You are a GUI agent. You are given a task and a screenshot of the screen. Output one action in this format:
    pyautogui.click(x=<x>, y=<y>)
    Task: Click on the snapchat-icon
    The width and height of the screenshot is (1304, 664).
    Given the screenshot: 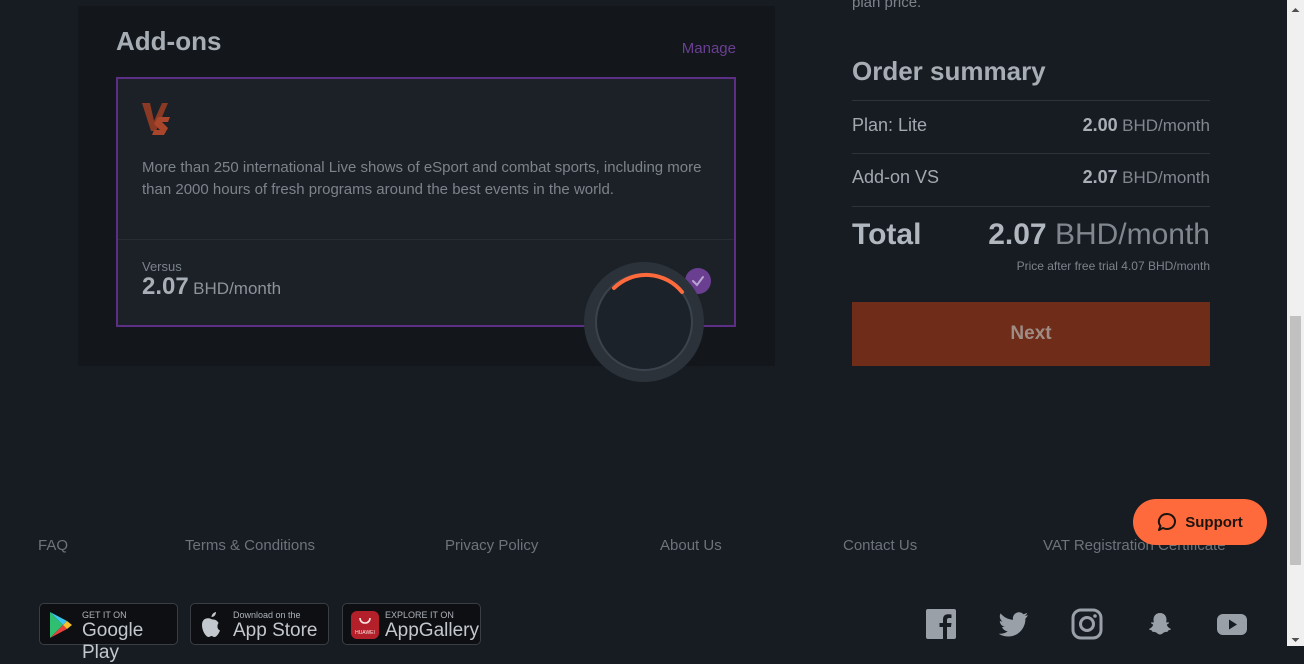 What is the action you would take?
    pyautogui.click(x=1160, y=624)
    